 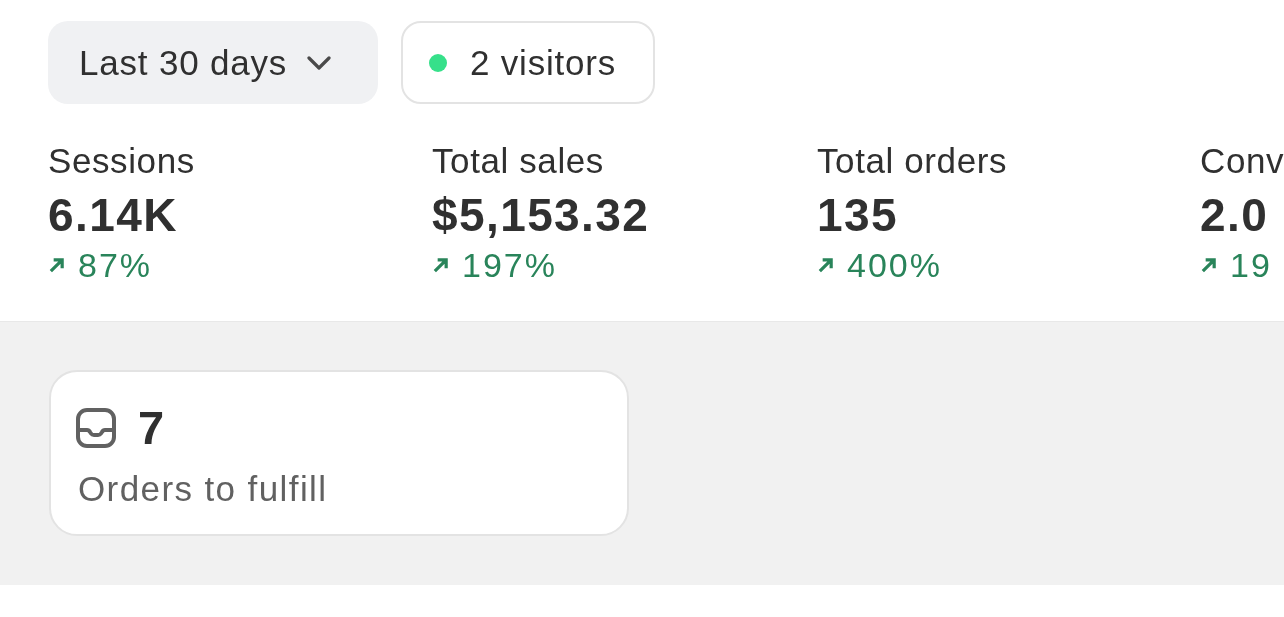 I want to click on metric-label: Total sales, so click(x=518, y=161).